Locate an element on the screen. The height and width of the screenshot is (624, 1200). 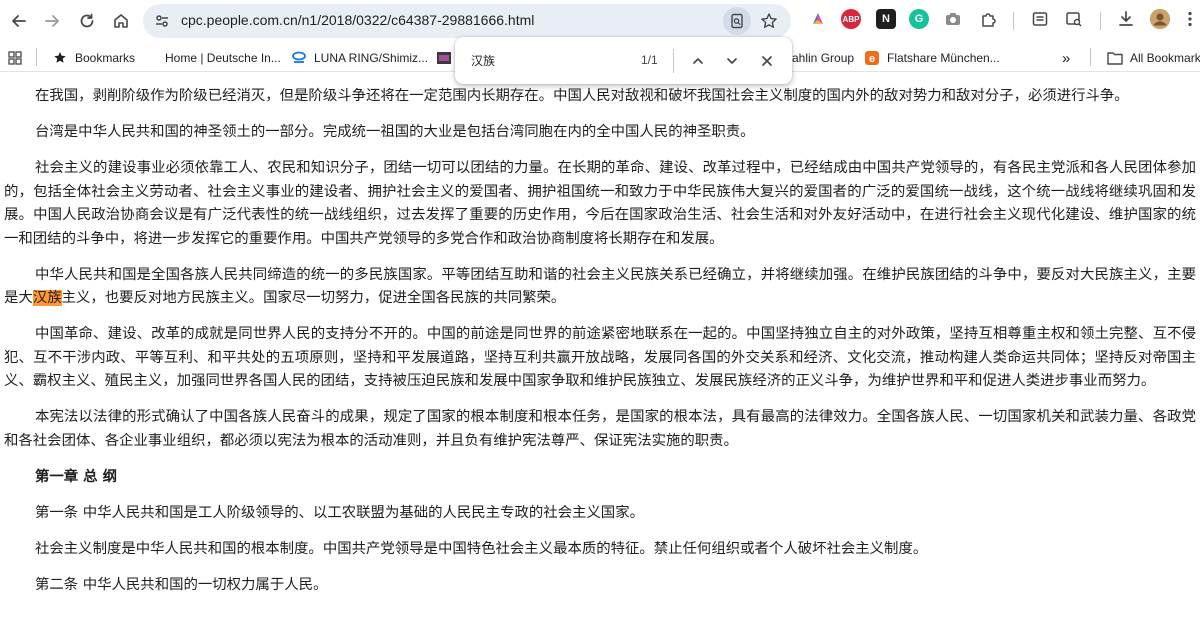
aurora-icon is located at coordinates (818, 18).